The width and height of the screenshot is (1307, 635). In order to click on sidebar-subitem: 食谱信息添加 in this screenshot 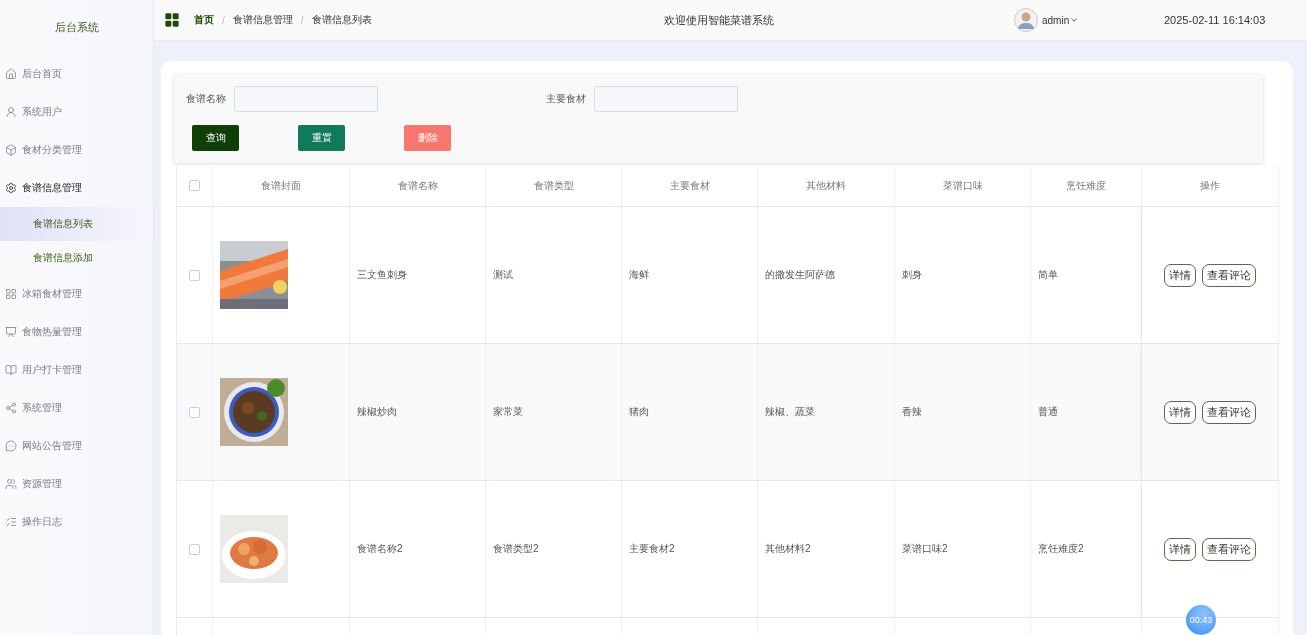, I will do `click(76, 258)`.